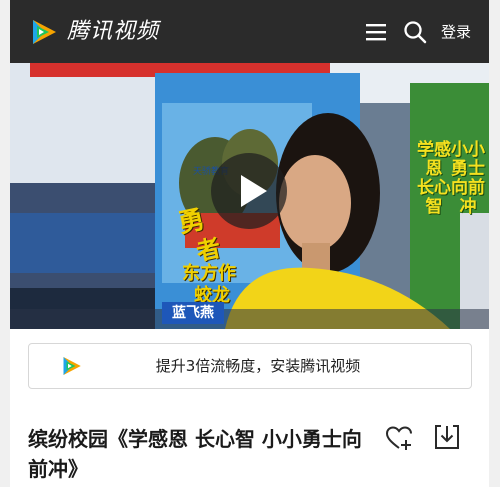 The image size is (500, 487). What do you see at coordinates (468, 178) in the screenshot?
I see `video-banner-right: 小小勇士向前冲` at bounding box center [468, 178].